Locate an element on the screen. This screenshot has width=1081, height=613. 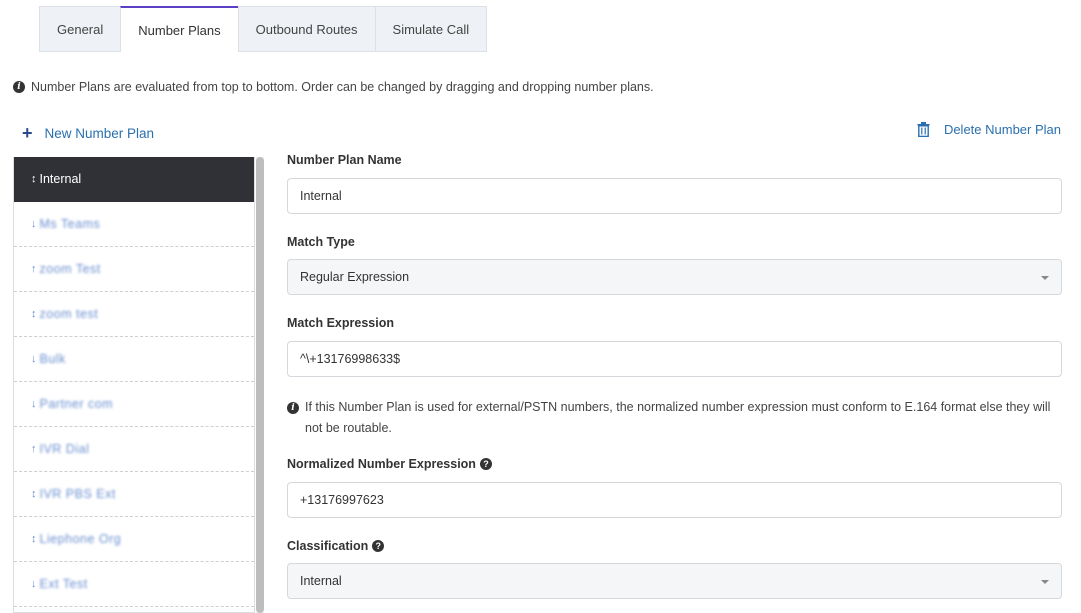
plan-item: ↓ Bulk is located at coordinates (134, 359).